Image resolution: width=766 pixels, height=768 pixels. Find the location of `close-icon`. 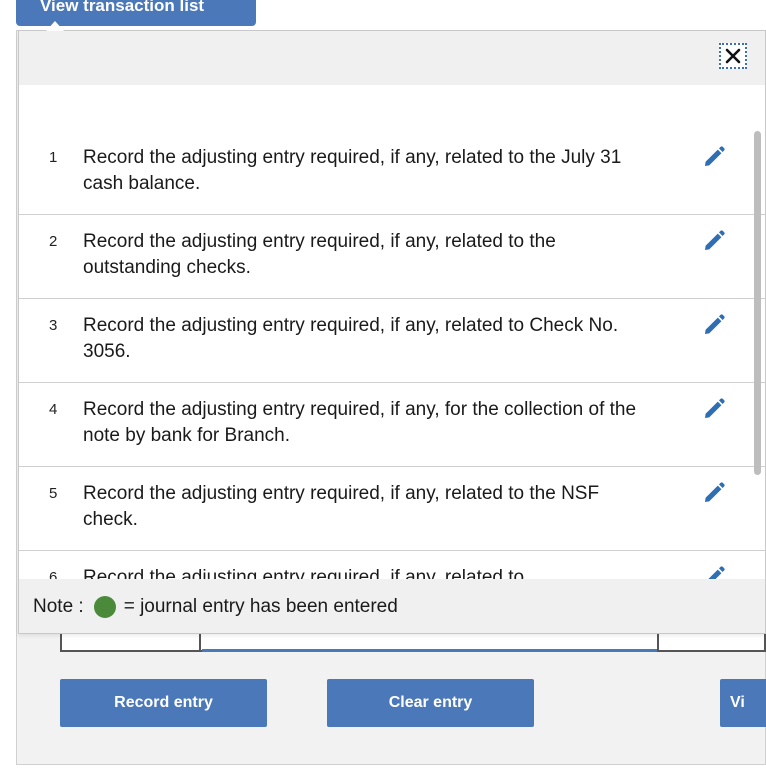

close-icon is located at coordinates (733, 56).